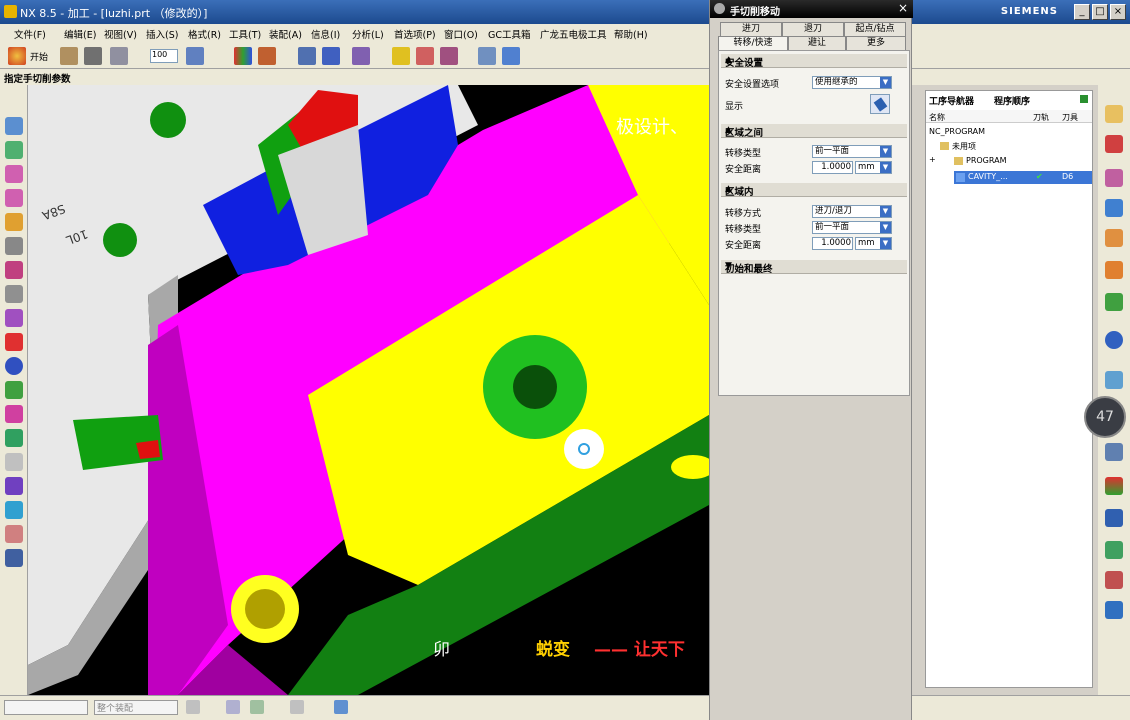 The image size is (1130, 720). I want to click on pan-icon, so click(14, 174).